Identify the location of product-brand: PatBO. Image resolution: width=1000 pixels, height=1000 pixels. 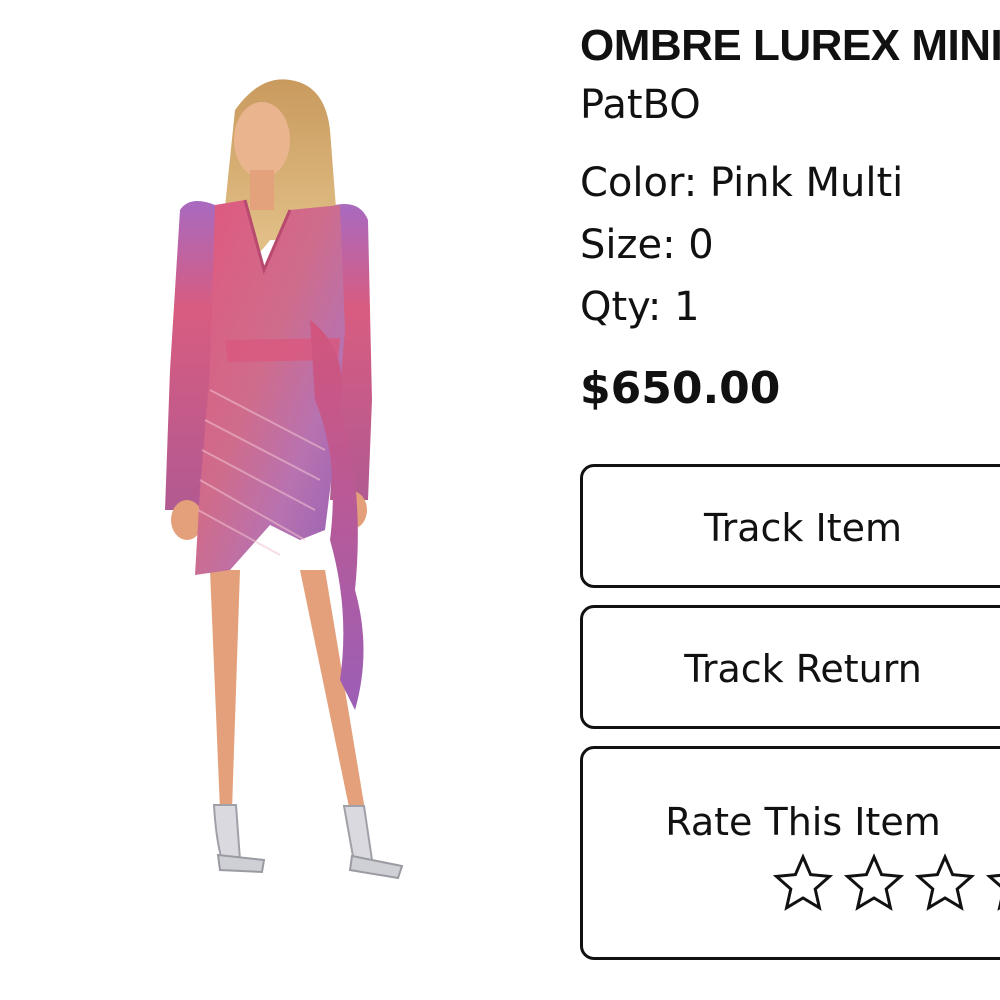
(640, 105).